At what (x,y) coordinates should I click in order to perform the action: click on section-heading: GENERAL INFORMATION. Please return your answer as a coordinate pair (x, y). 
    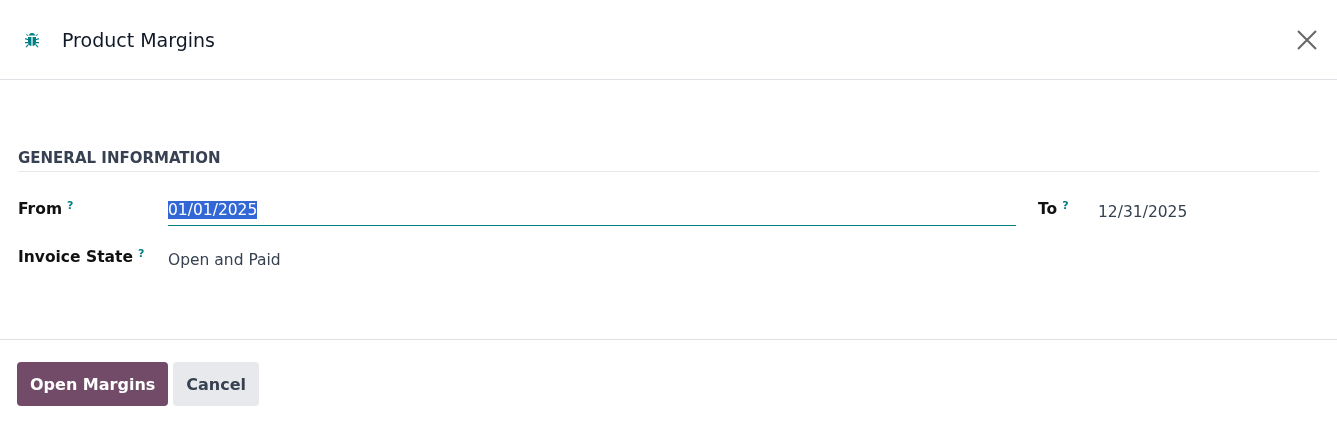
    Looking at the image, I should click on (120, 159).